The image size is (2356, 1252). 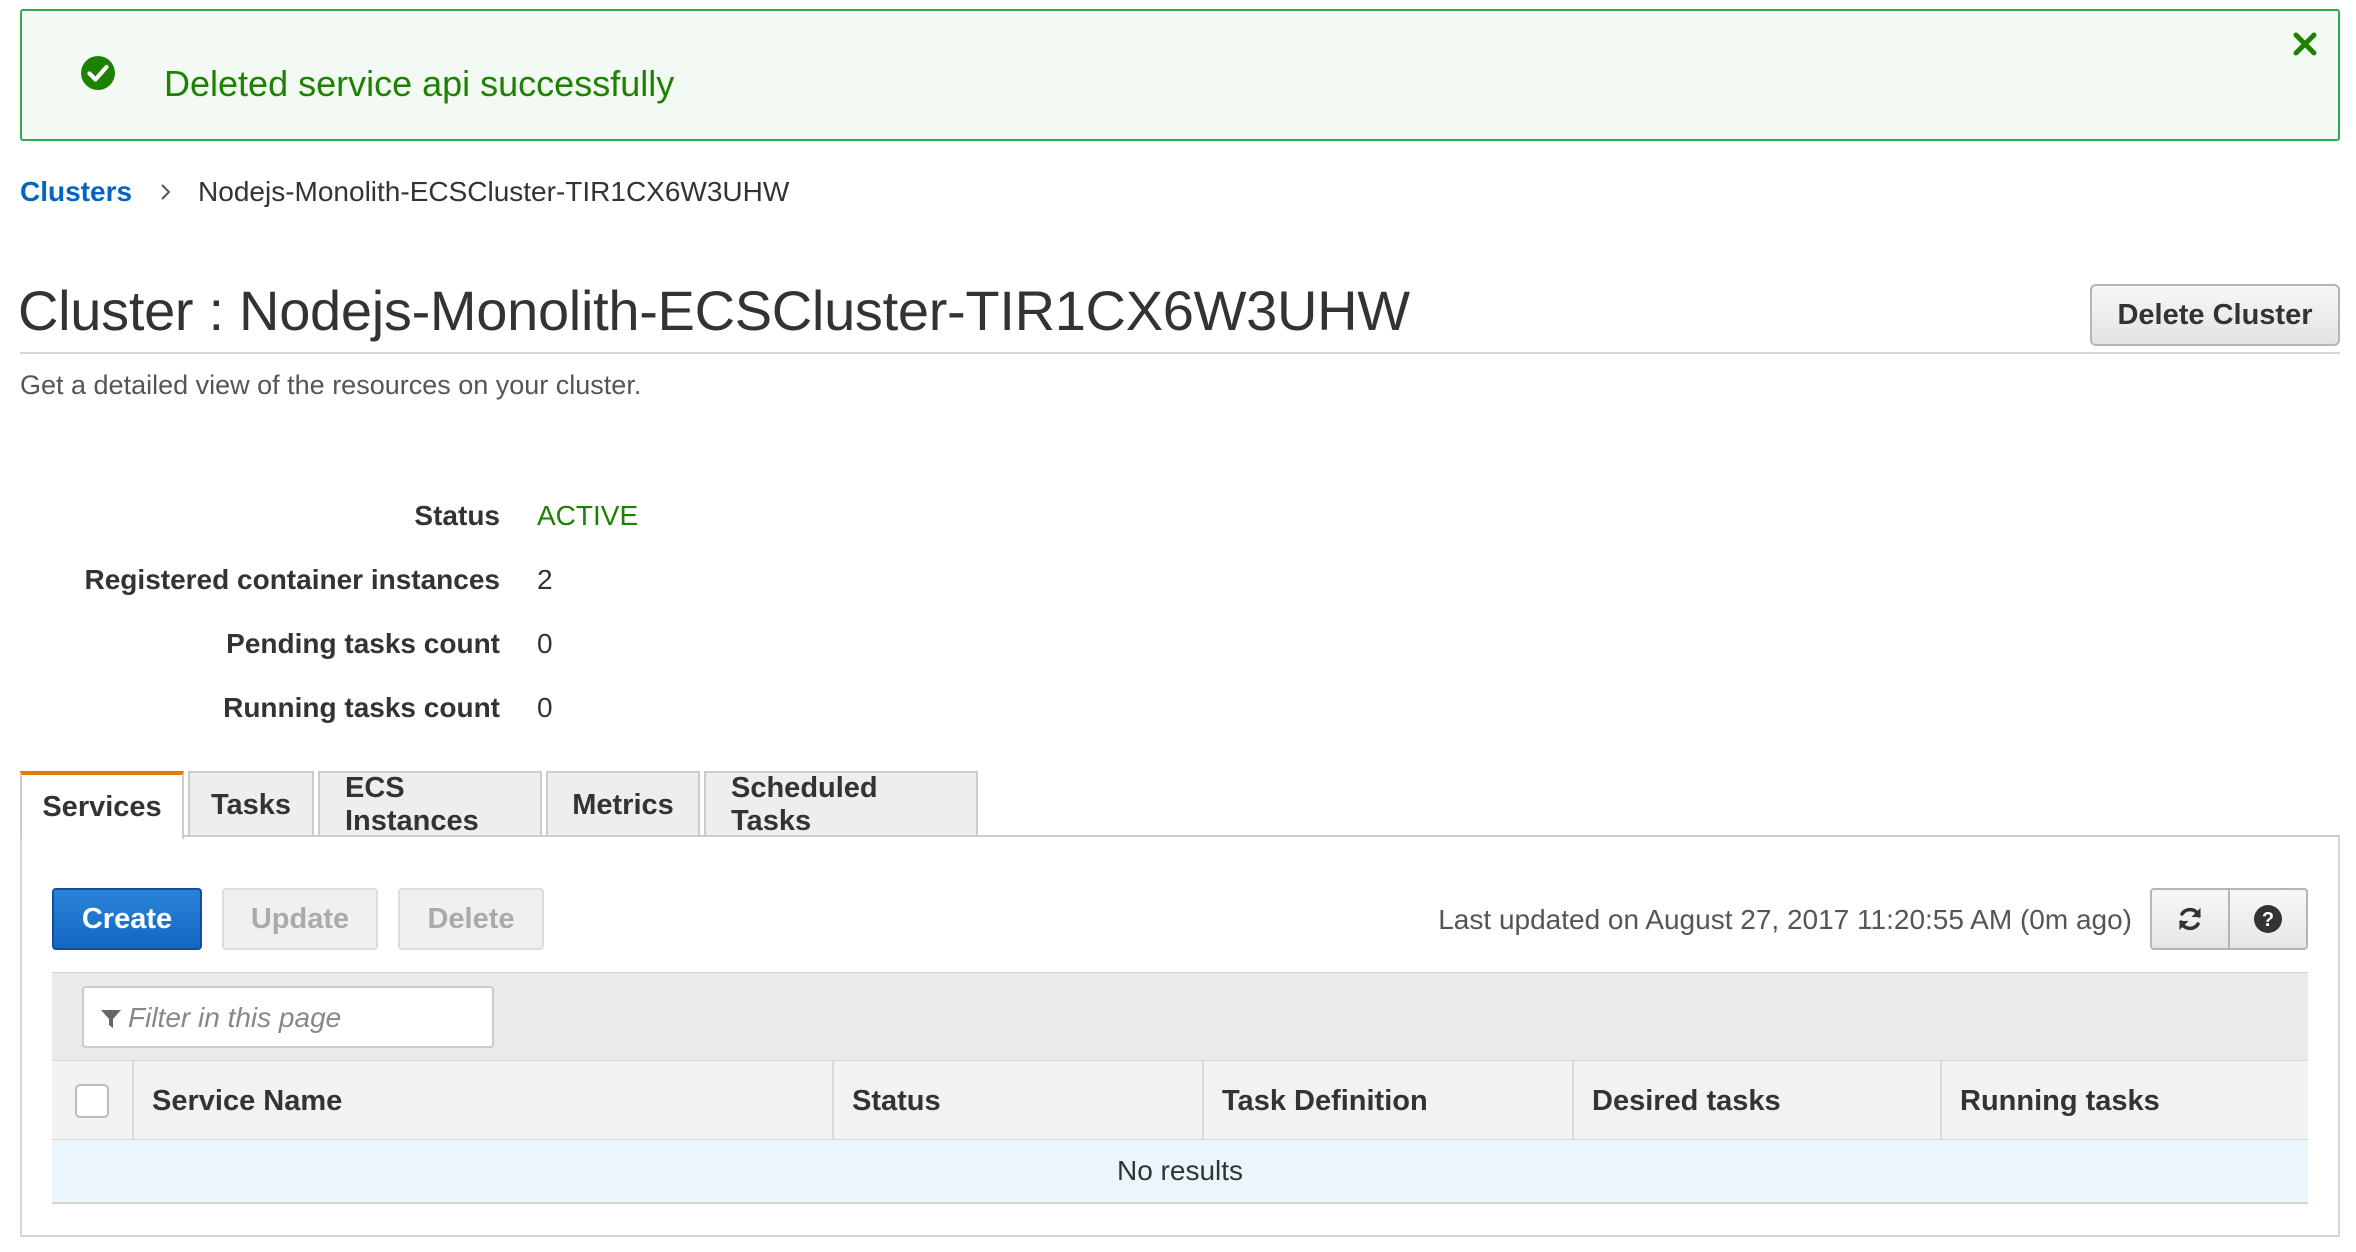 I want to click on filter-input, so click(x=308, y=1018).